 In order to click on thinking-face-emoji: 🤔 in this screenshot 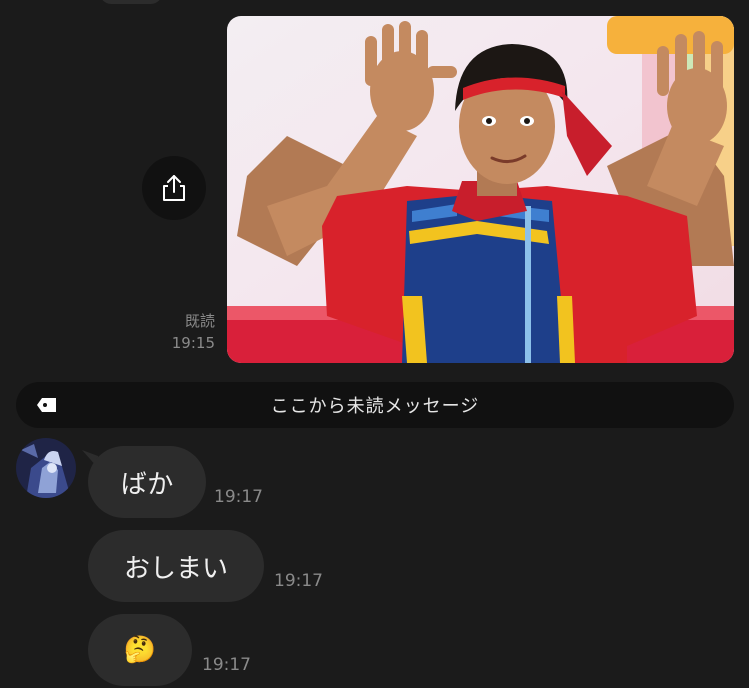, I will do `click(140, 650)`.